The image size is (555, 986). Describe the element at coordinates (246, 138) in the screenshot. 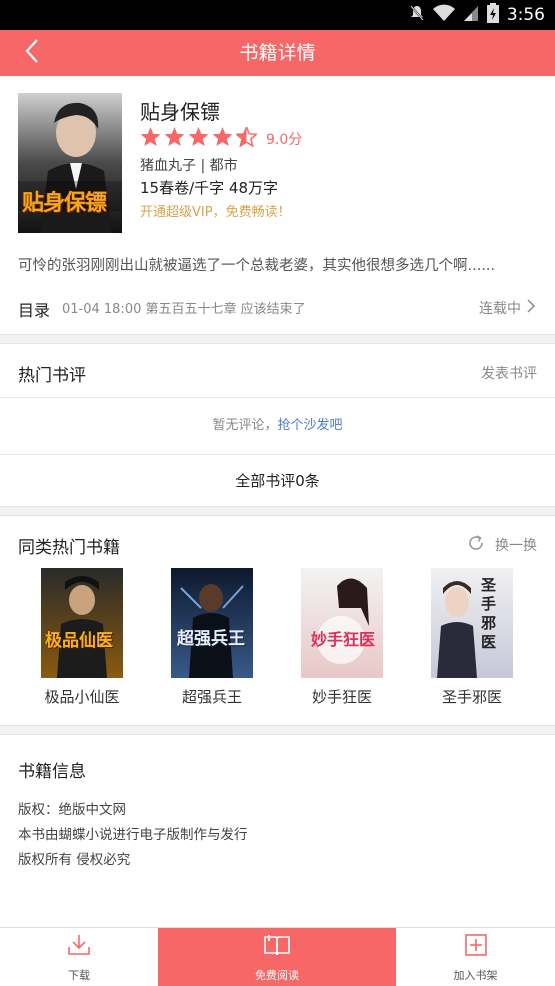

I see `star-half-icon` at that location.